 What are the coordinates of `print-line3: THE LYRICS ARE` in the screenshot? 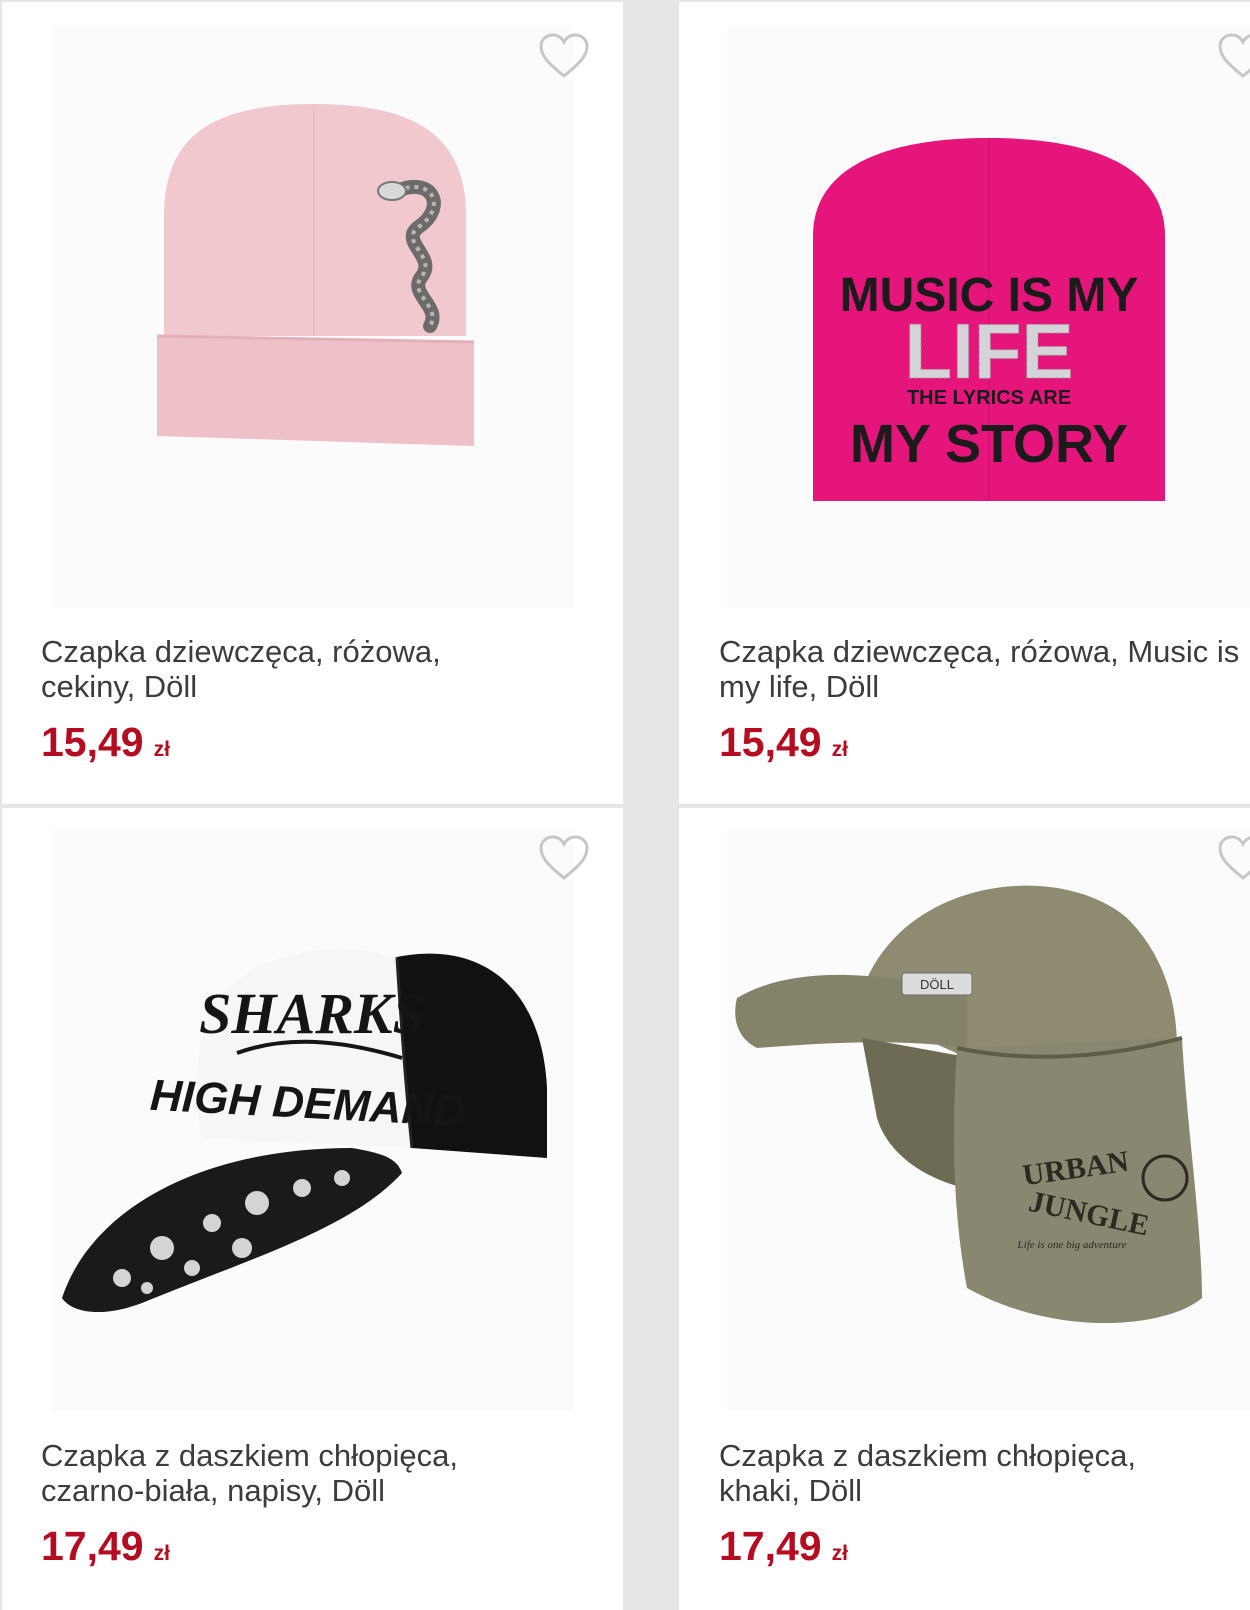 It's located at (989, 398).